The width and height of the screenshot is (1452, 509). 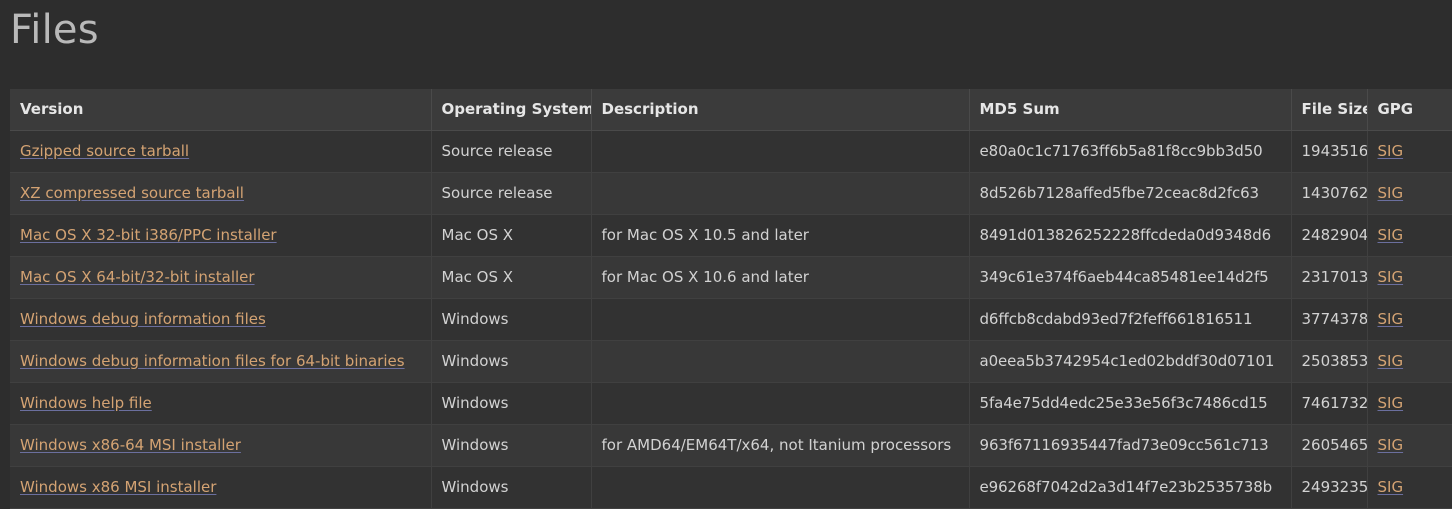 I want to click on column-header-description: Description, so click(x=780, y=110).